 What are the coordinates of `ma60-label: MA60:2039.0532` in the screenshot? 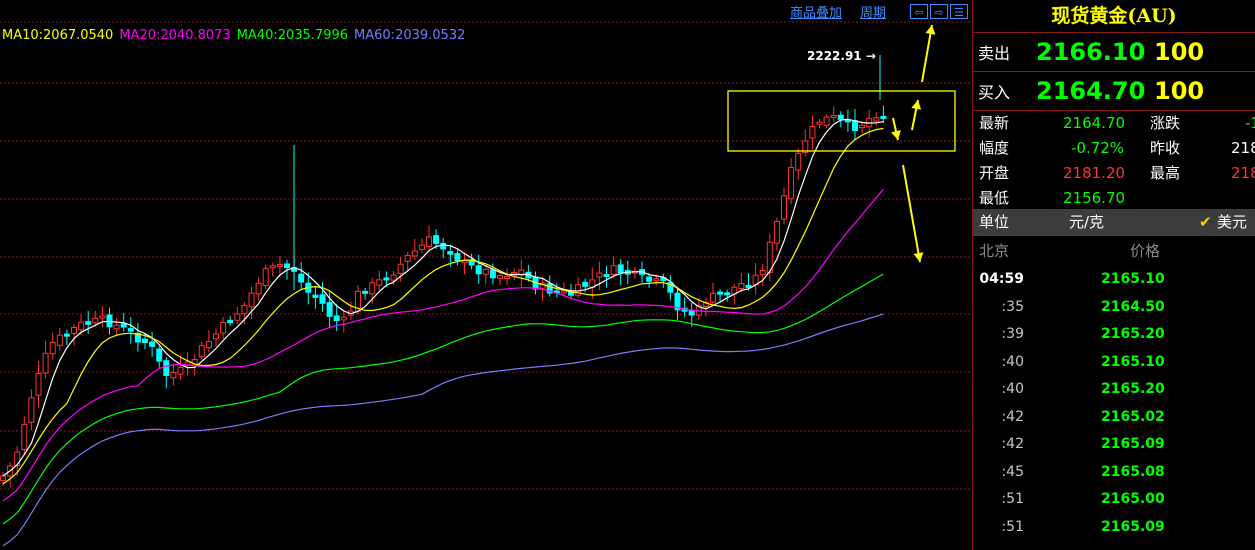 It's located at (410, 35).